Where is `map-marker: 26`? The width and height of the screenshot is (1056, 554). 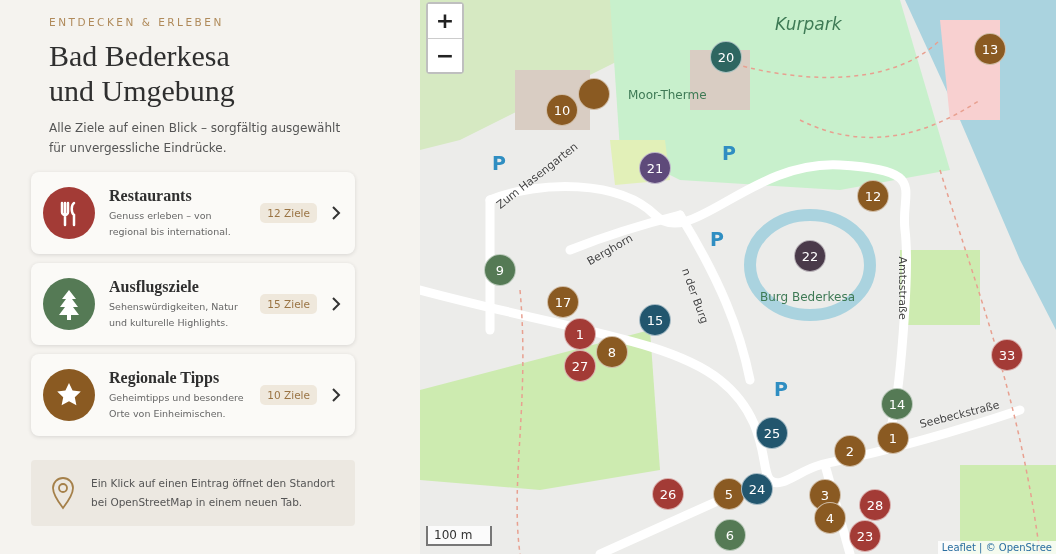 map-marker: 26 is located at coordinates (668, 494).